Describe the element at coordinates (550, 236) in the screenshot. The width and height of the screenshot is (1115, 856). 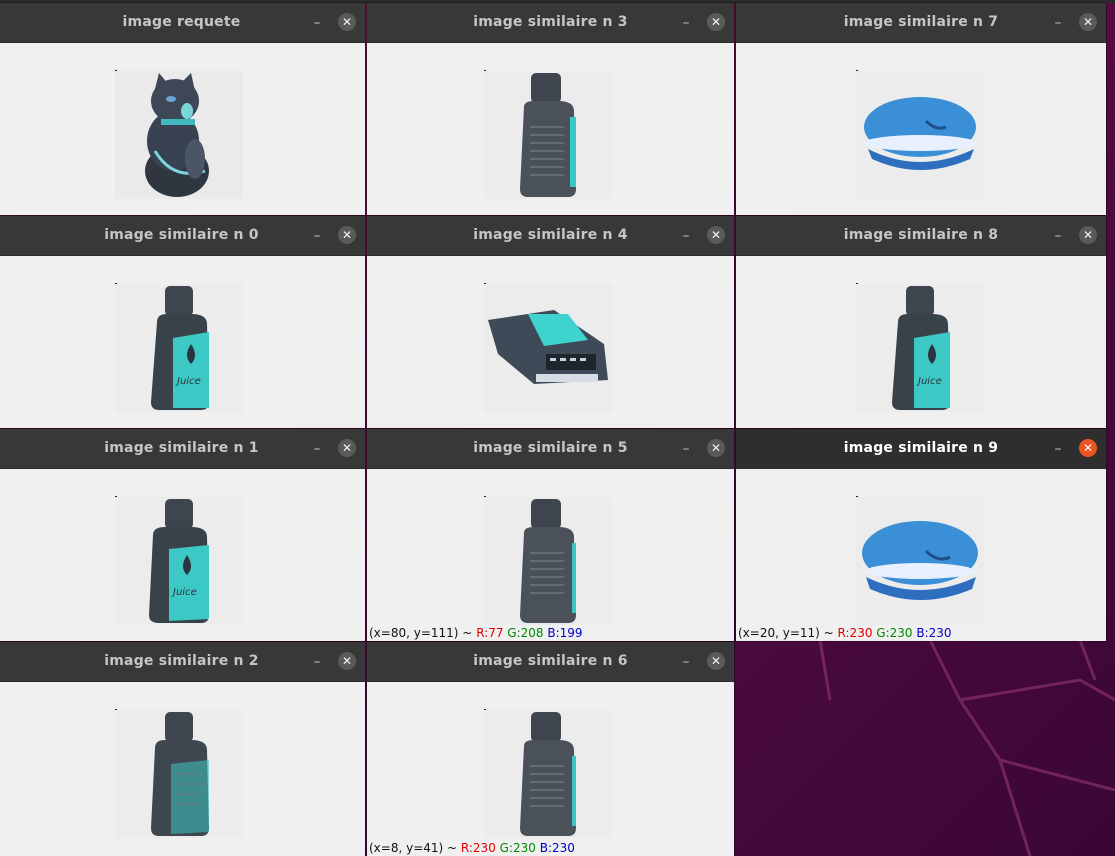
I see `titlebar: image similaire n 4 – ✕` at that location.